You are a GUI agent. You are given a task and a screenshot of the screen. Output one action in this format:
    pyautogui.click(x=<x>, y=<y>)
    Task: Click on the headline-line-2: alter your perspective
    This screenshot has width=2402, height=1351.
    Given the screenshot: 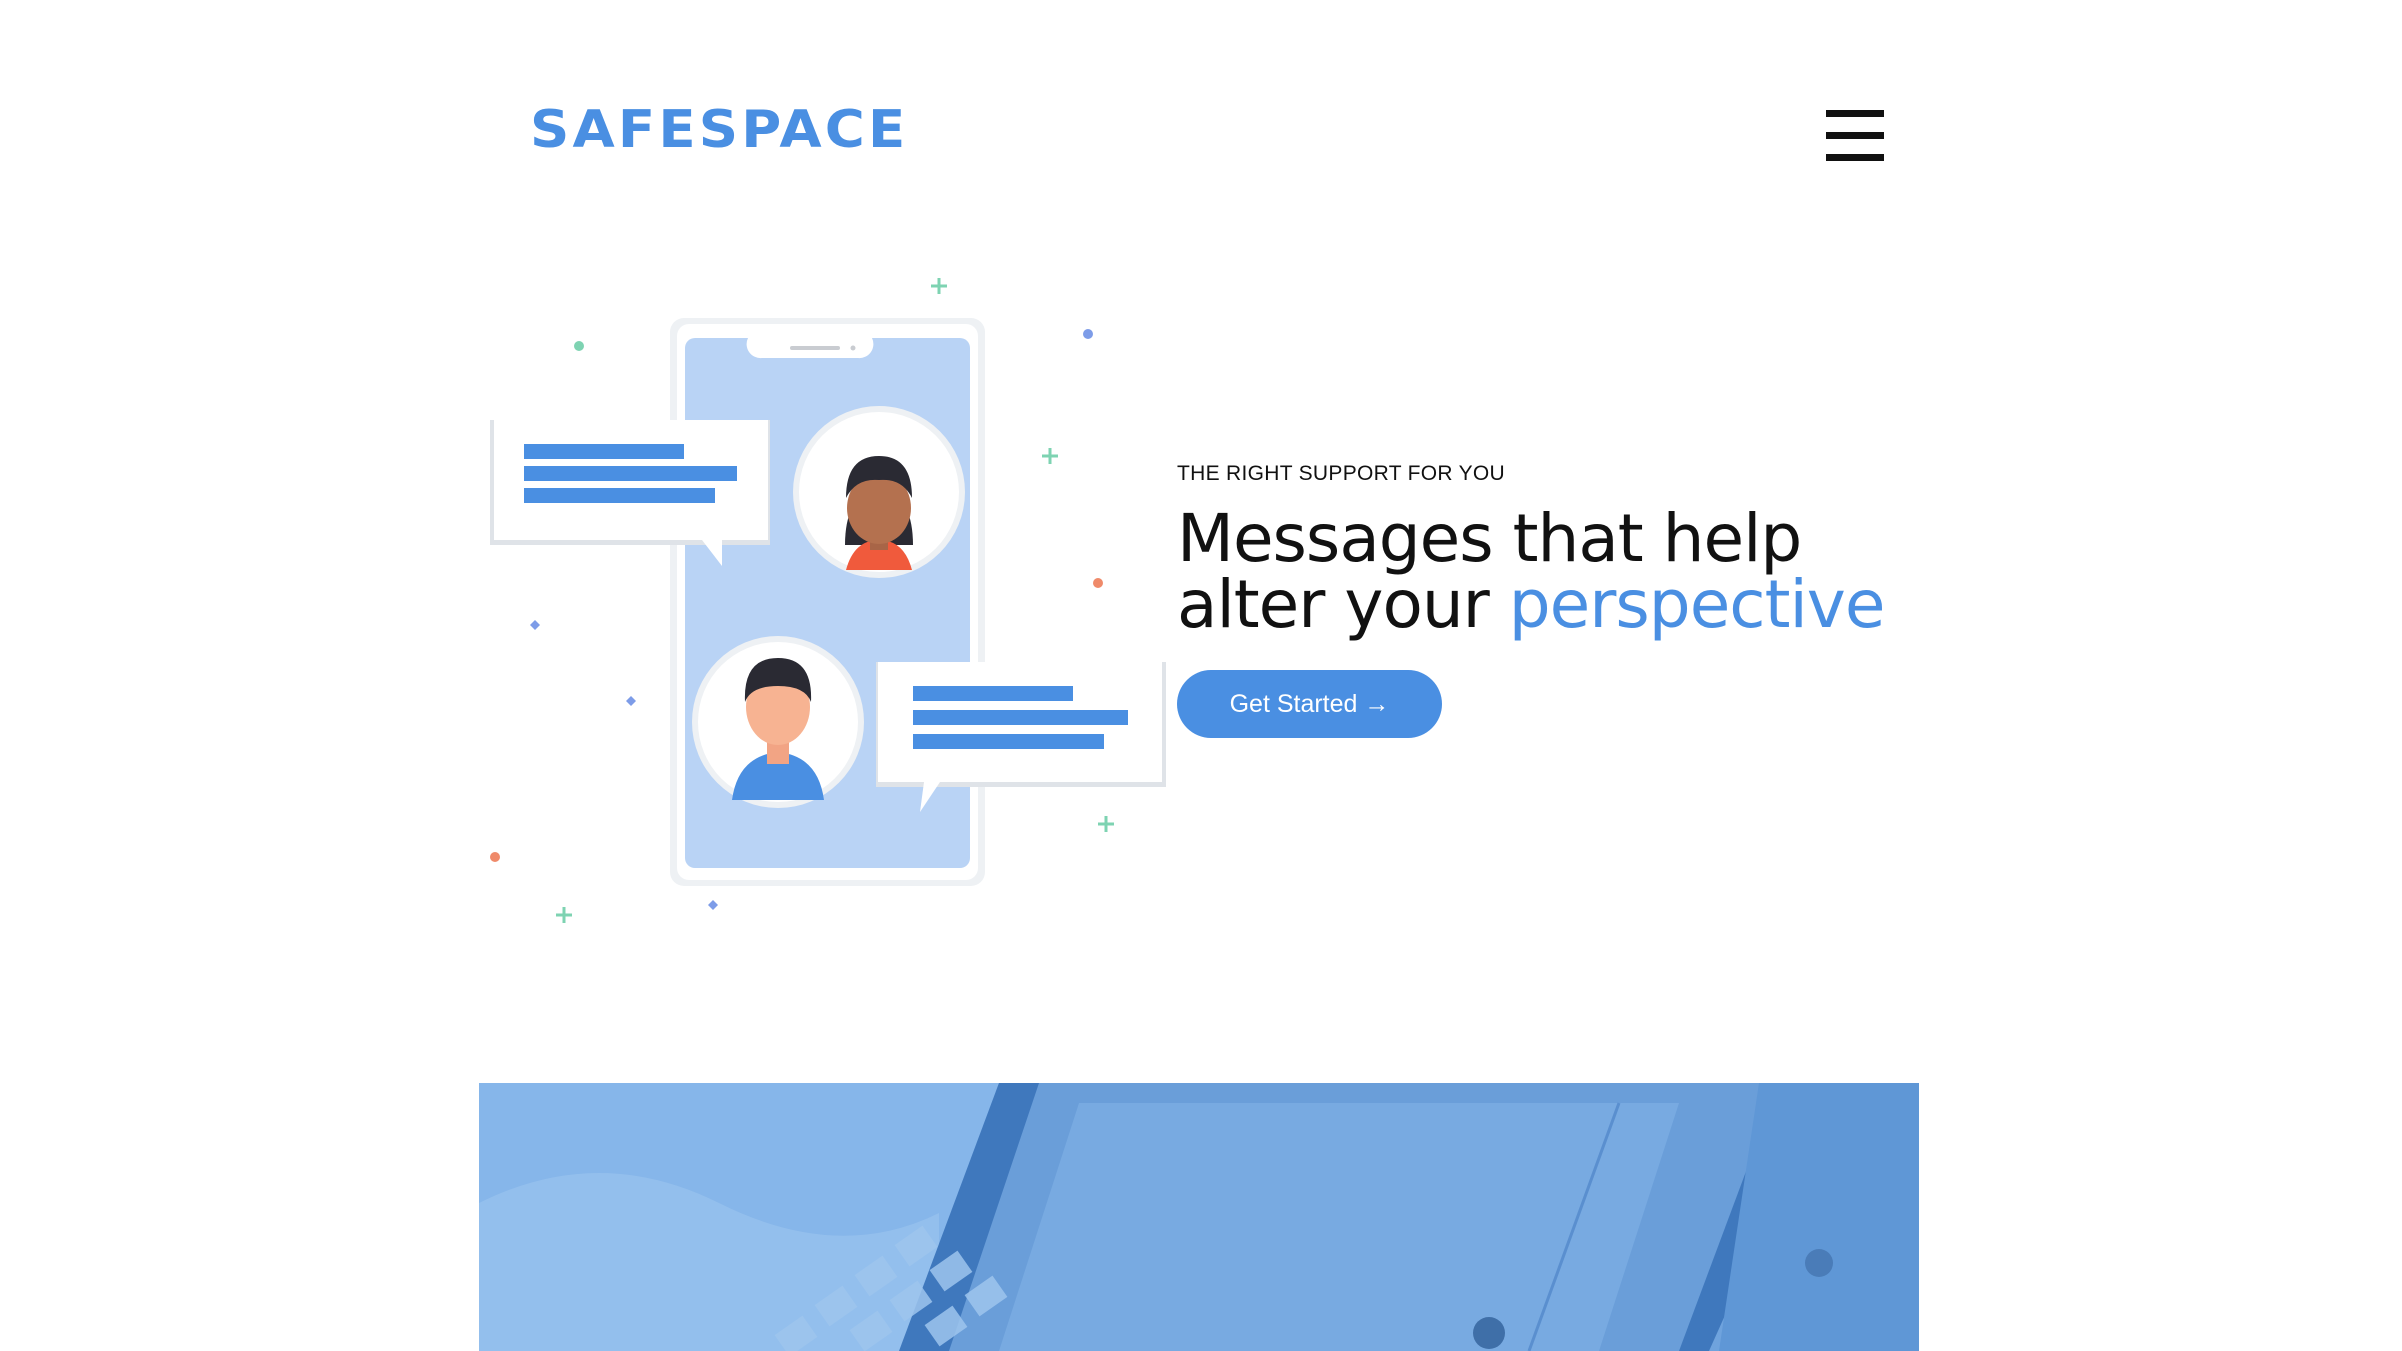 What is the action you would take?
    pyautogui.click(x=1557, y=605)
    